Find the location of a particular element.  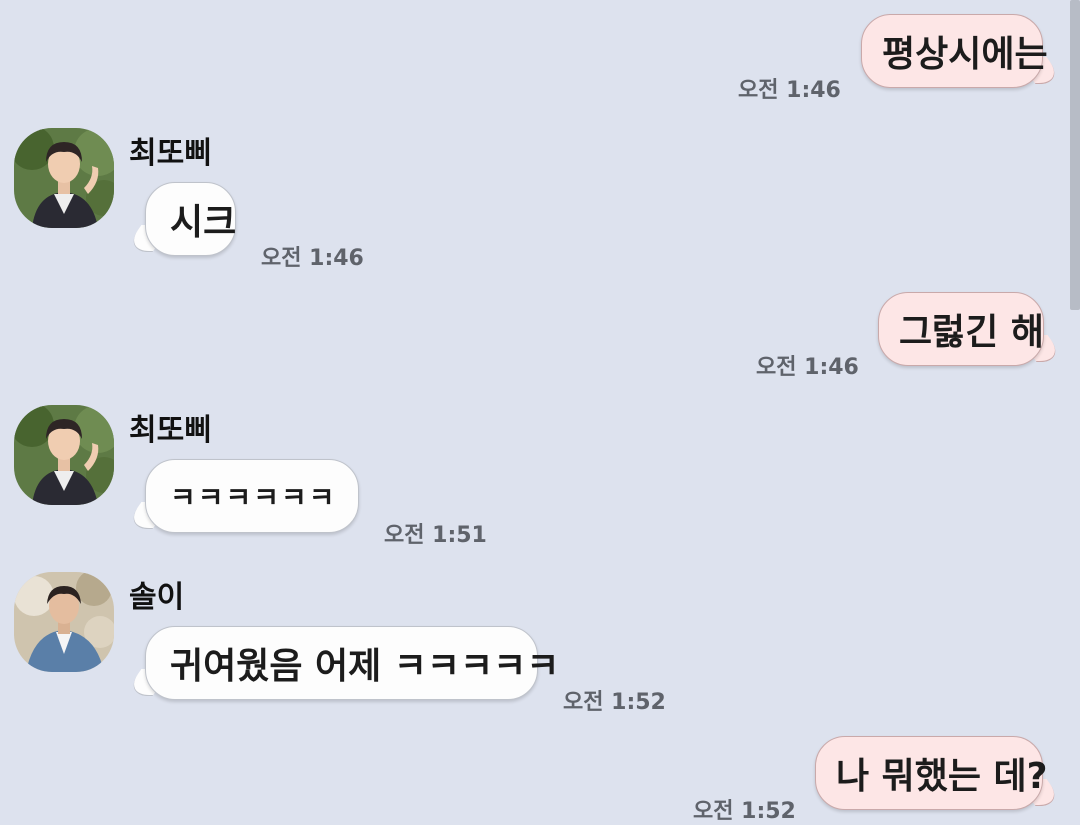

message-text: 시크 is located at coordinates (203, 222).